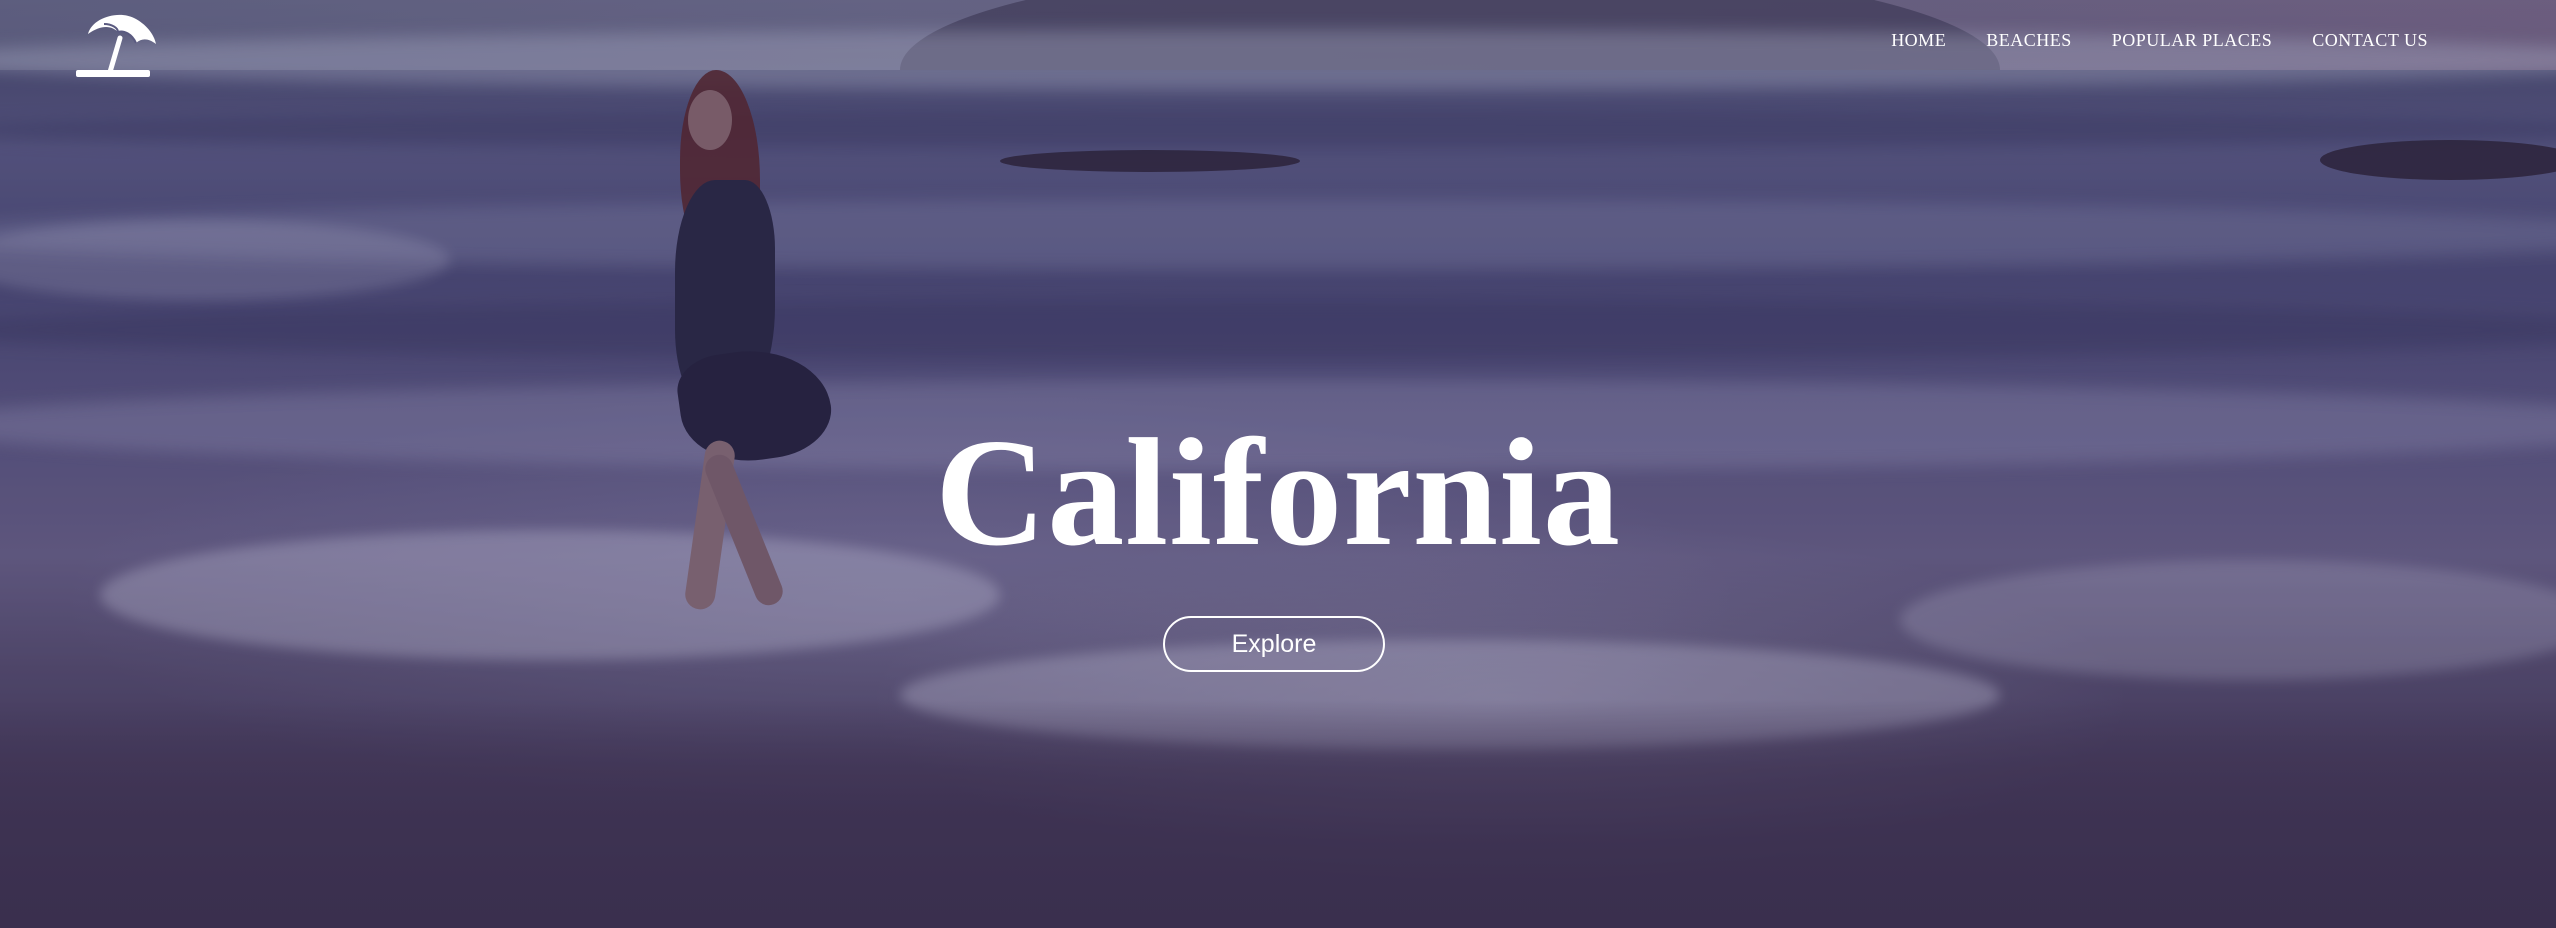  Describe the element at coordinates (1918, 40) in the screenshot. I see `nav-home: HOME` at that location.